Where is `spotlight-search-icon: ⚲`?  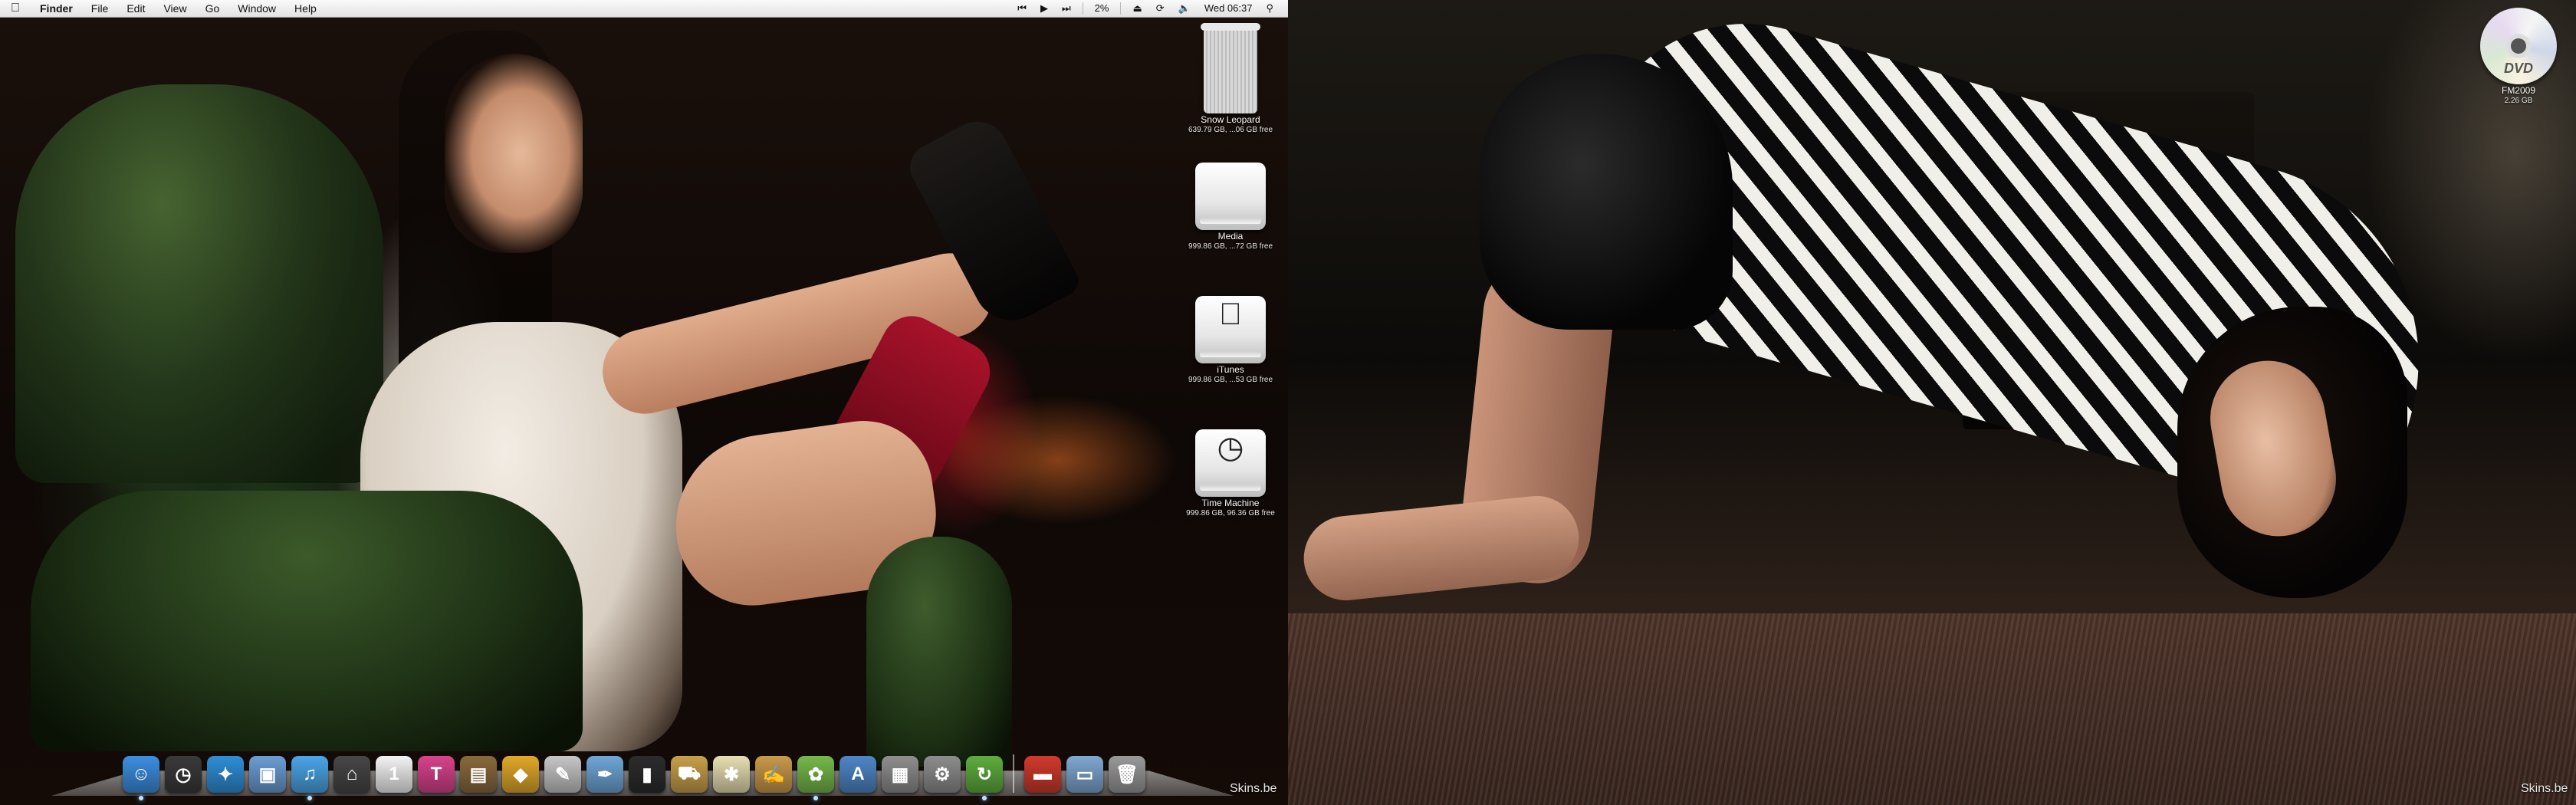 spotlight-search-icon: ⚲ is located at coordinates (1269, 8).